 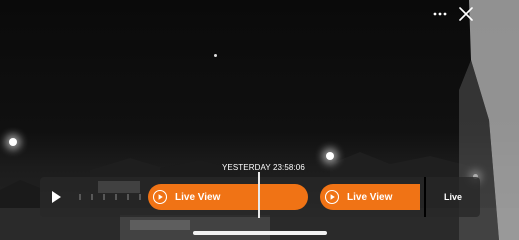 What do you see at coordinates (215, 55) in the screenshot?
I see `night-sky-star` at bounding box center [215, 55].